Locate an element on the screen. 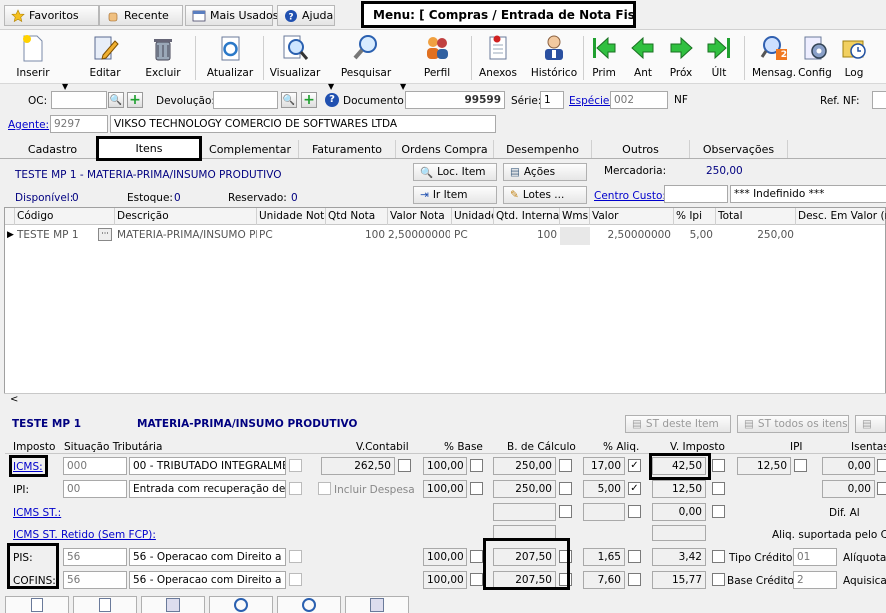  tab-itens: Itens is located at coordinates (149, 148).